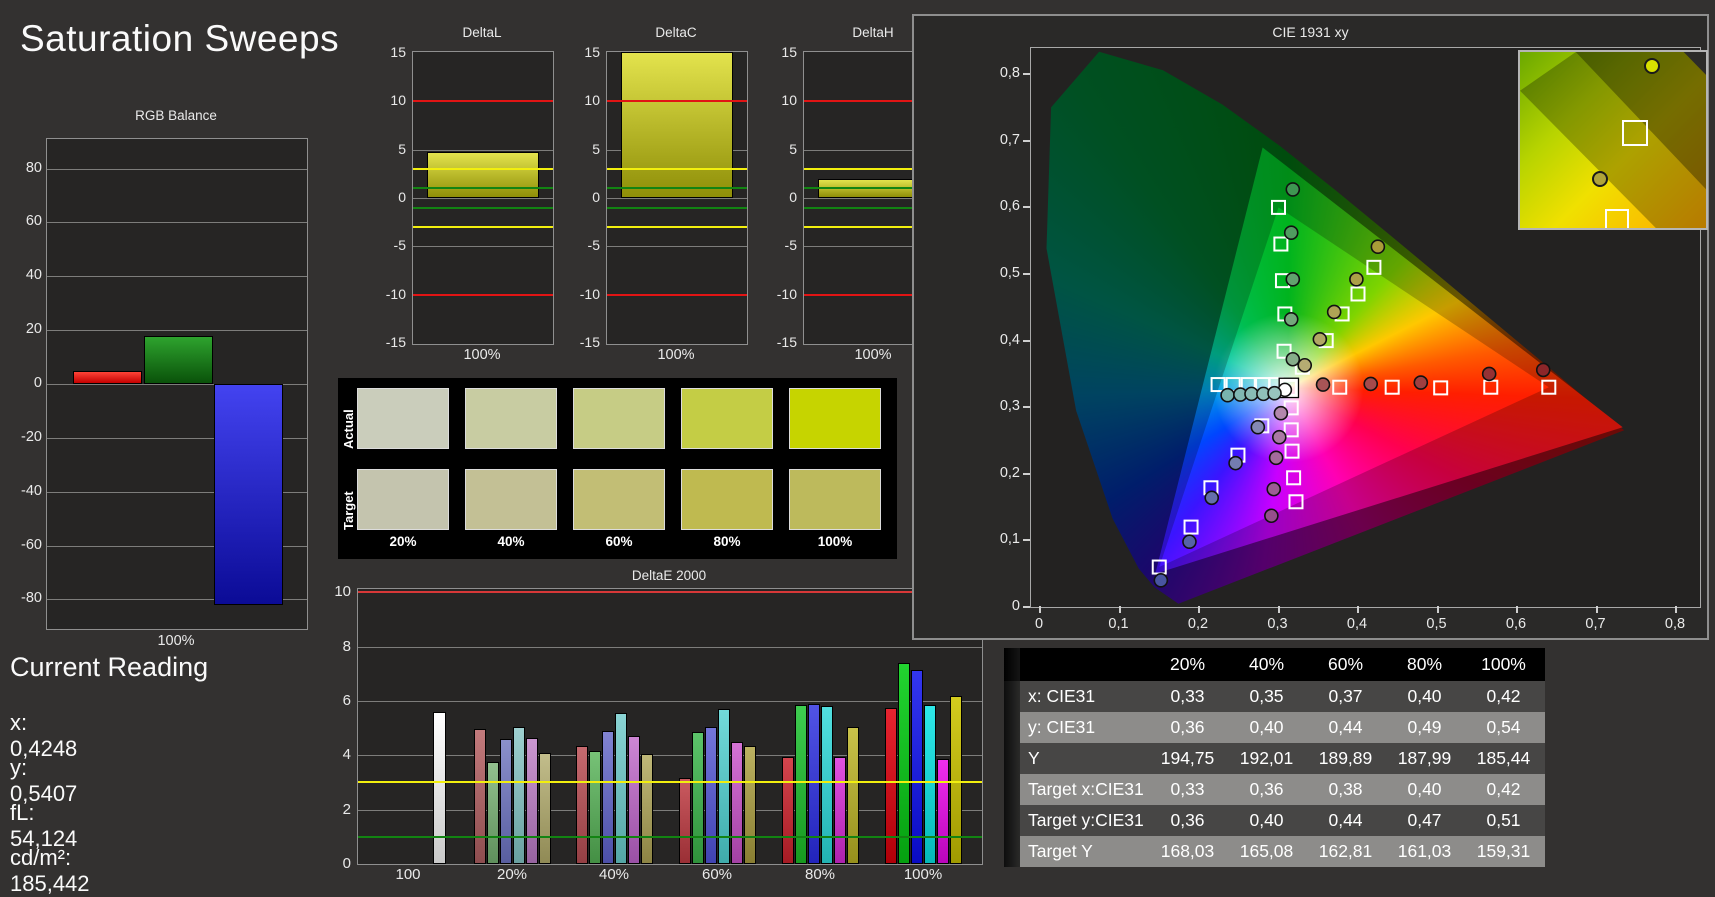 The height and width of the screenshot is (897, 1715). I want to click on table-cell: 0,44, so click(1345, 727).